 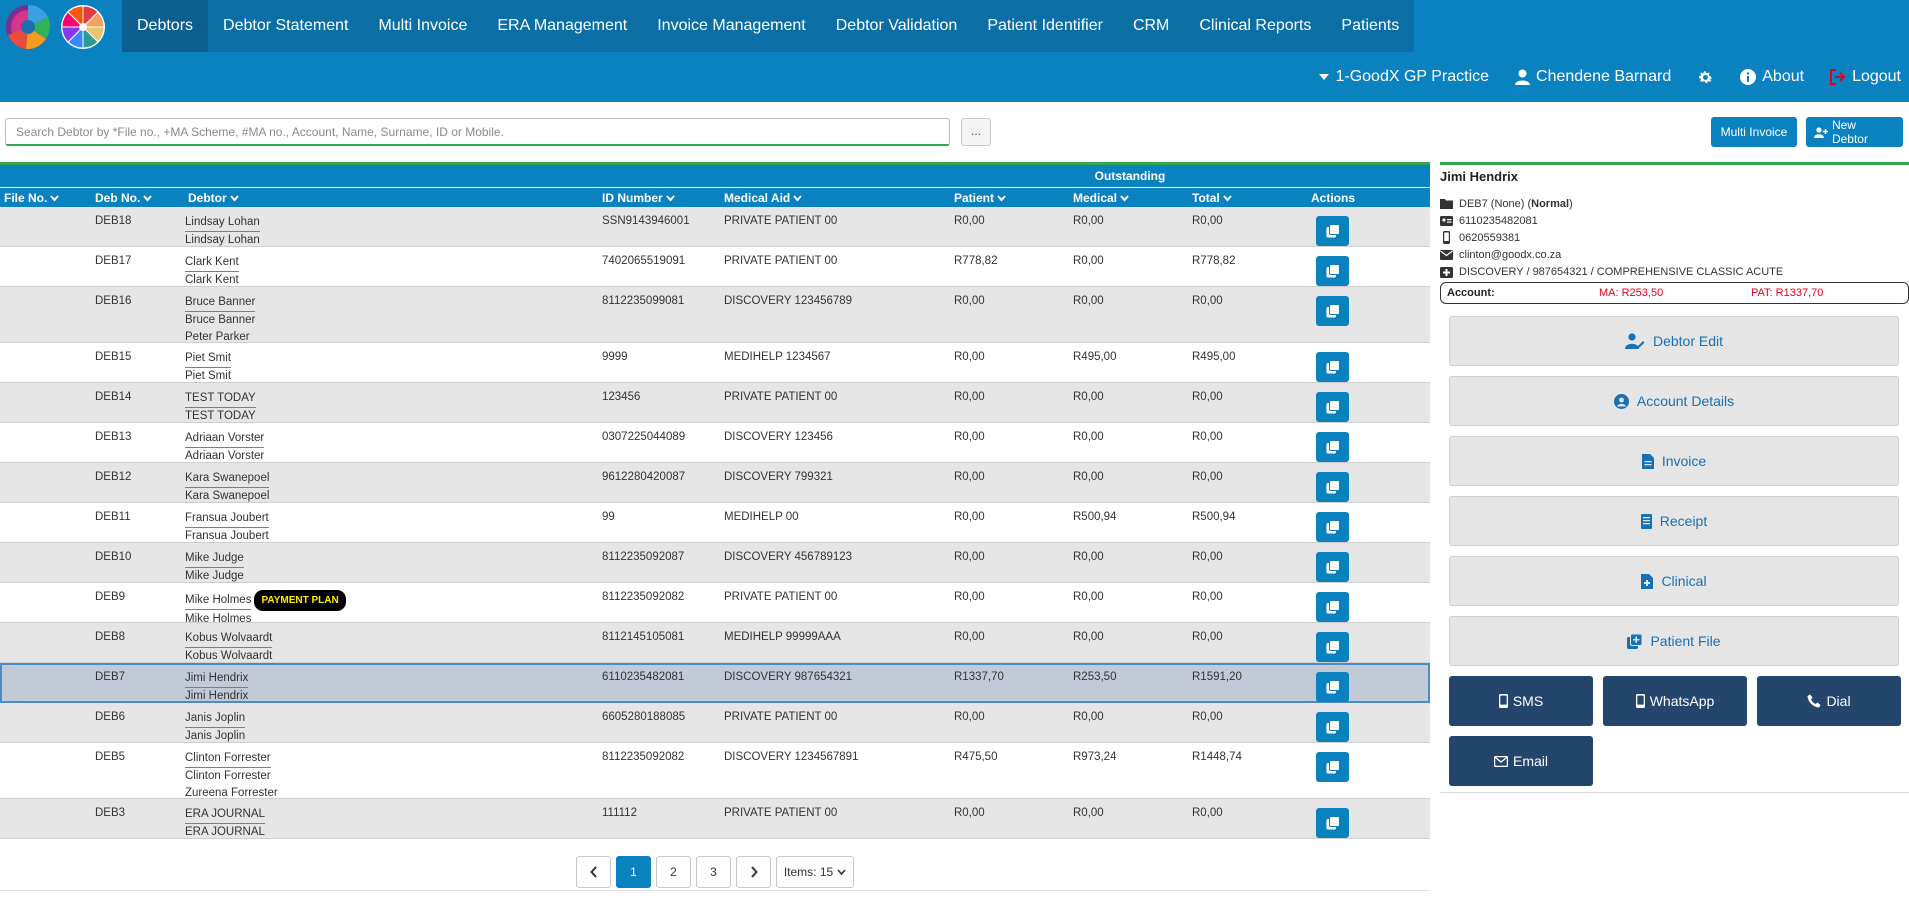 I want to click on debtor-name-link: Kobus Wolvaardt, so click(x=229, y=639).